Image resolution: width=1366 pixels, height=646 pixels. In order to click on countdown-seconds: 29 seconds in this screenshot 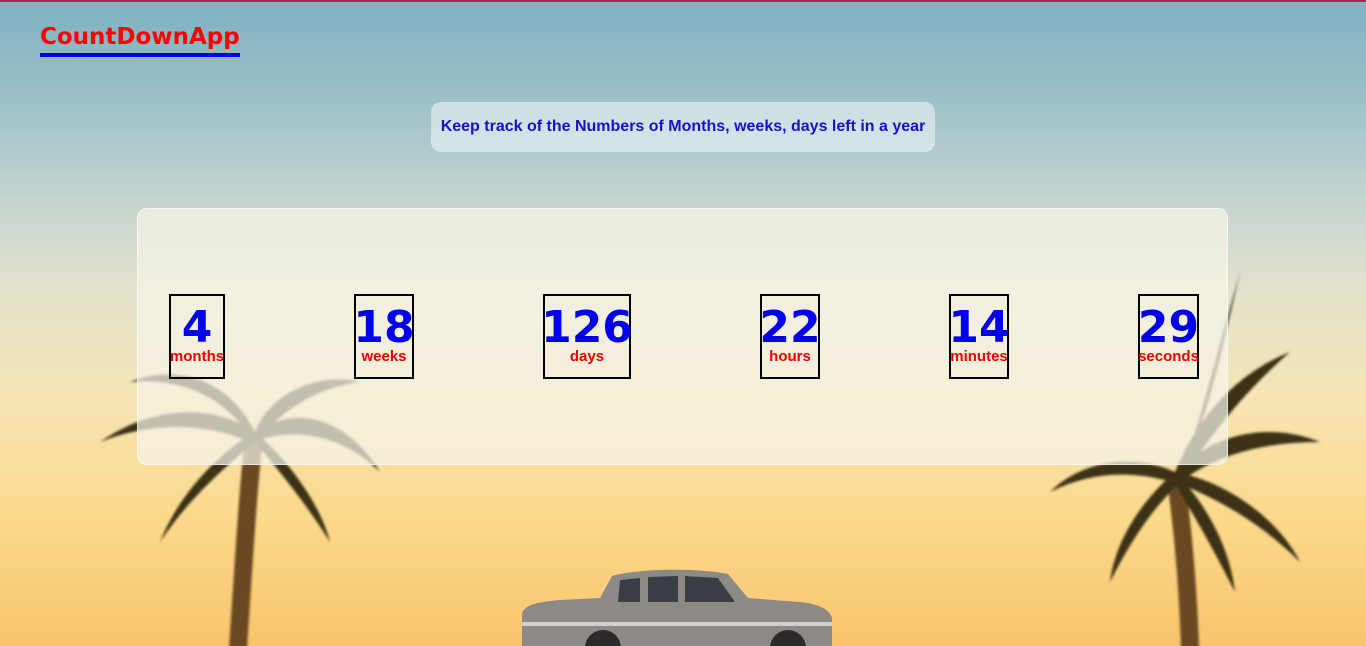, I will do `click(1168, 336)`.